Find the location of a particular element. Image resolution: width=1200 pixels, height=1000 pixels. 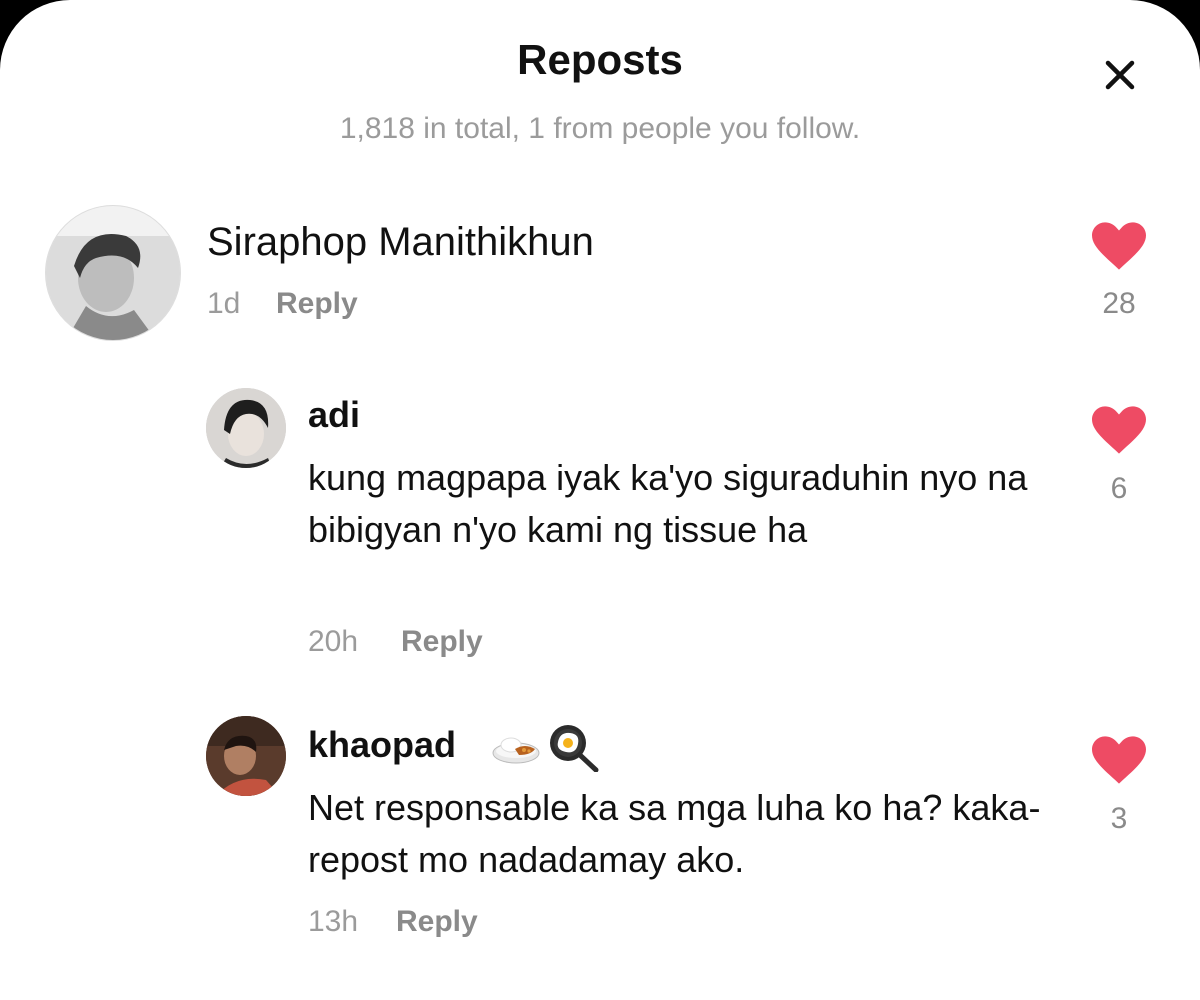

sheet-title: Reposts is located at coordinates (600, 59).